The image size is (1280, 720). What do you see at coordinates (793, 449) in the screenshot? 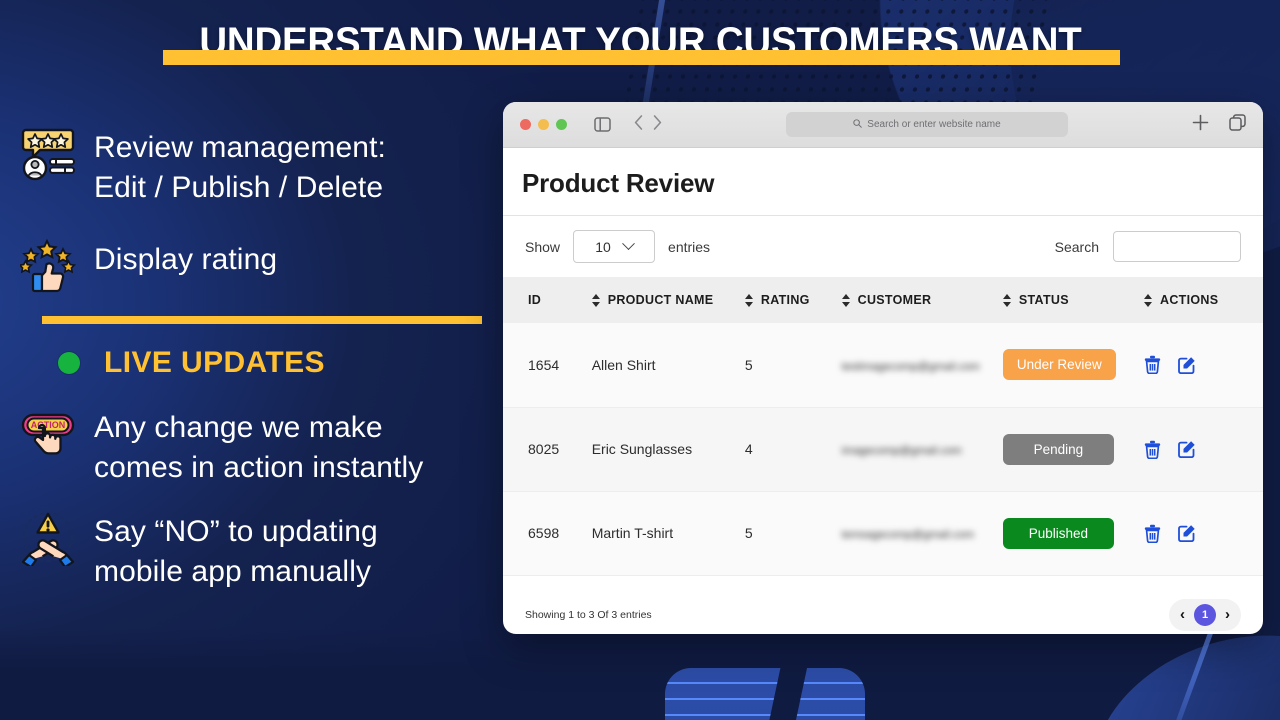
I see `cell-rating: 4` at bounding box center [793, 449].